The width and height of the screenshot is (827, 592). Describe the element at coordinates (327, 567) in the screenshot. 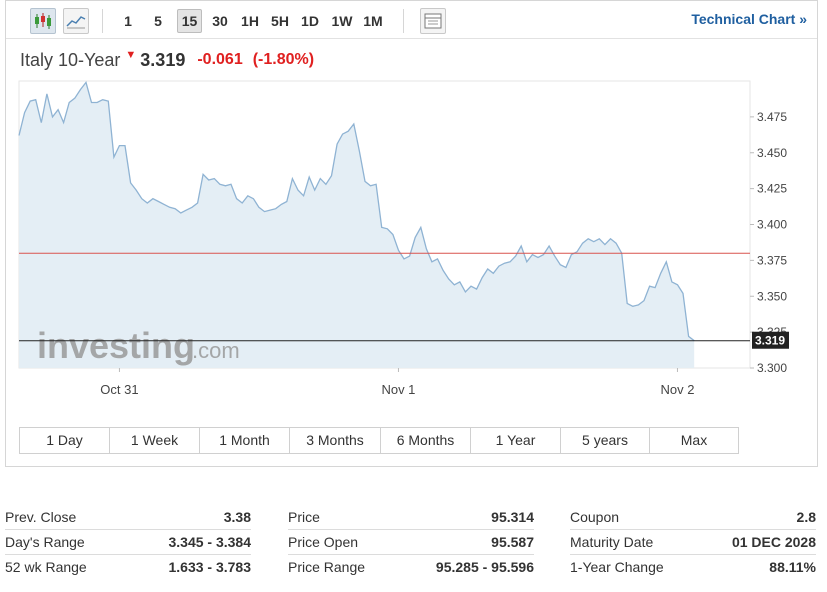

I see `stat-label: Price Range` at that location.